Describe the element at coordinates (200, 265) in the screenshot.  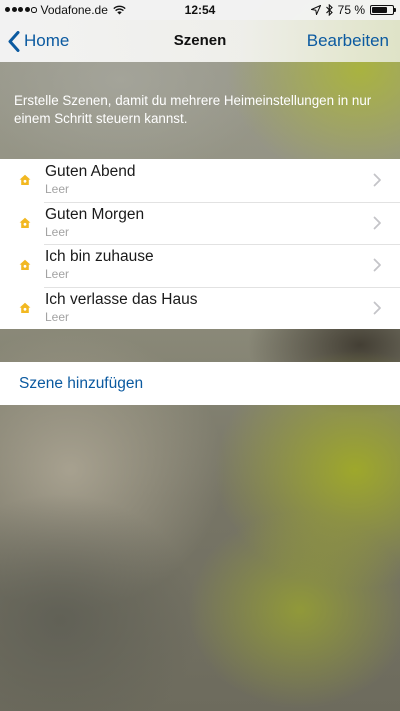
I see `scene-row-ich-bin-zuhause: Ich bin zuhause Leer` at that location.